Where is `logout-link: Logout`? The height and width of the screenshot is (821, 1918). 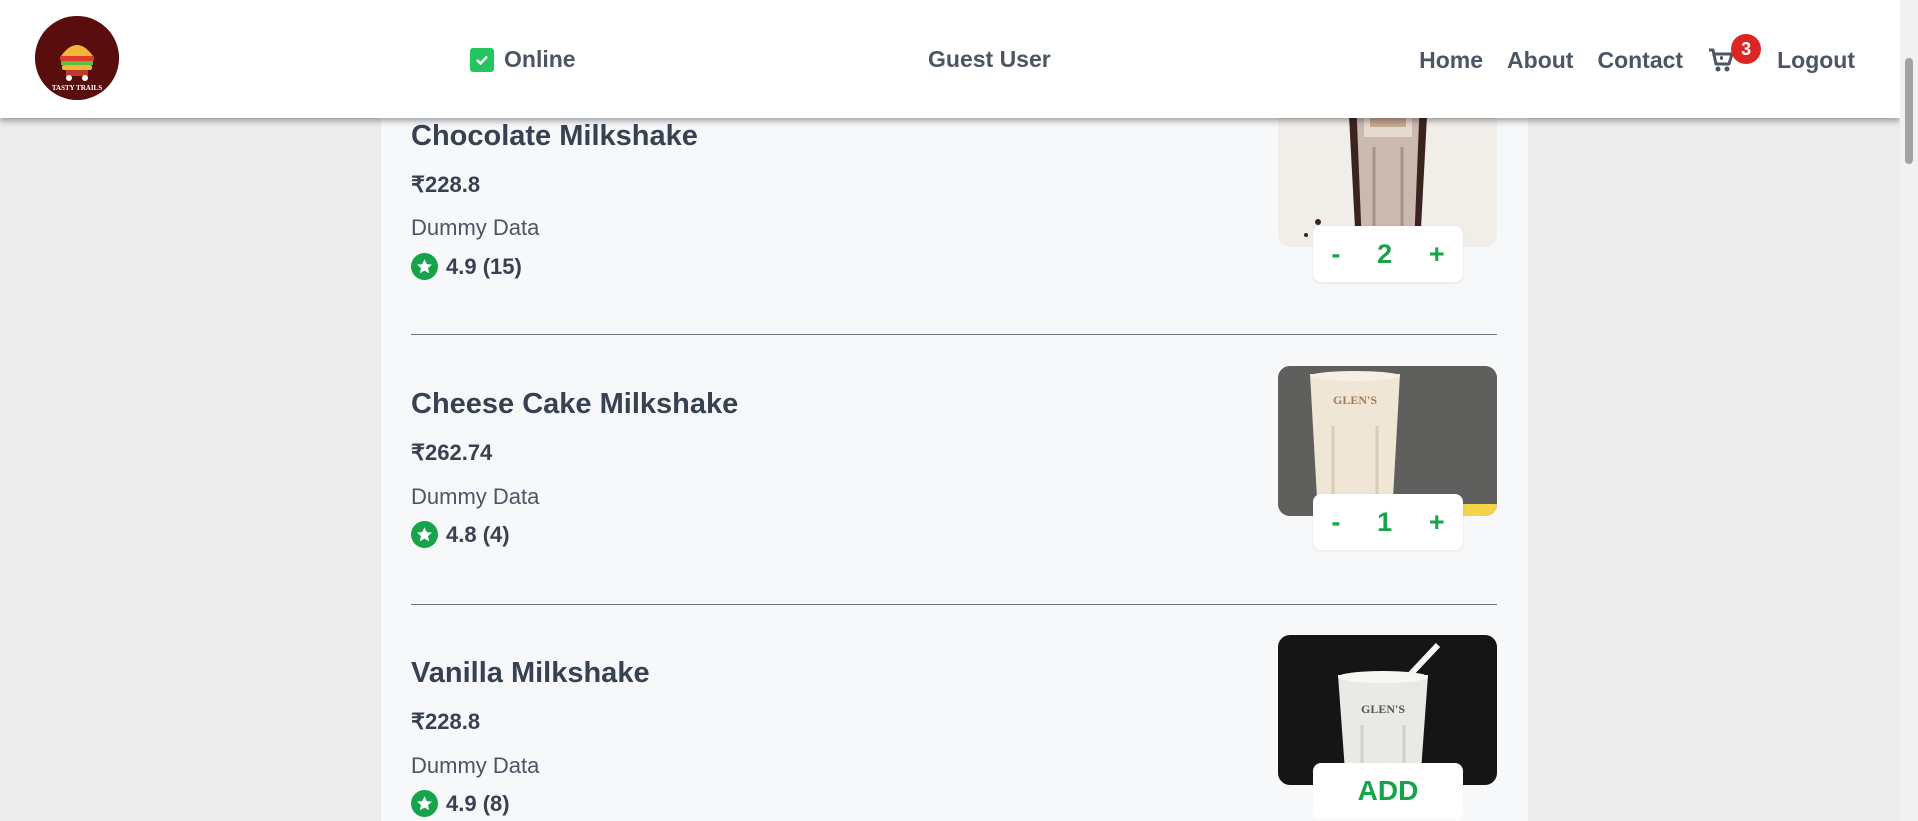
logout-link: Logout is located at coordinates (1816, 60).